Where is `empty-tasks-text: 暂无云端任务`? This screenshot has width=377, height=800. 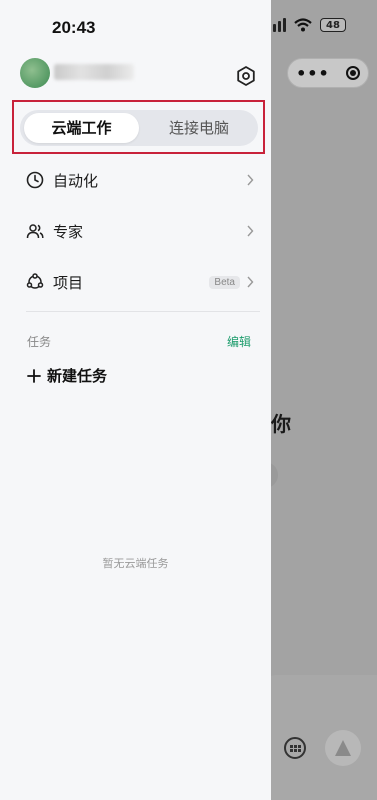
empty-tasks-text: 暂无云端任务 is located at coordinates (135, 563).